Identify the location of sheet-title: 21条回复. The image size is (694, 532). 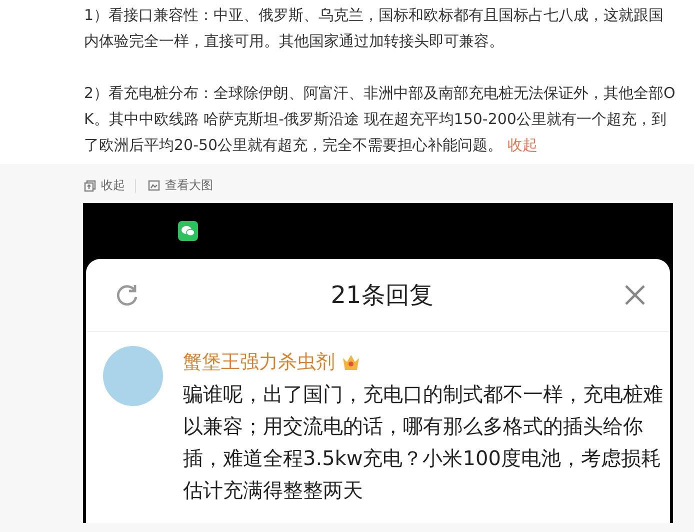
(382, 295).